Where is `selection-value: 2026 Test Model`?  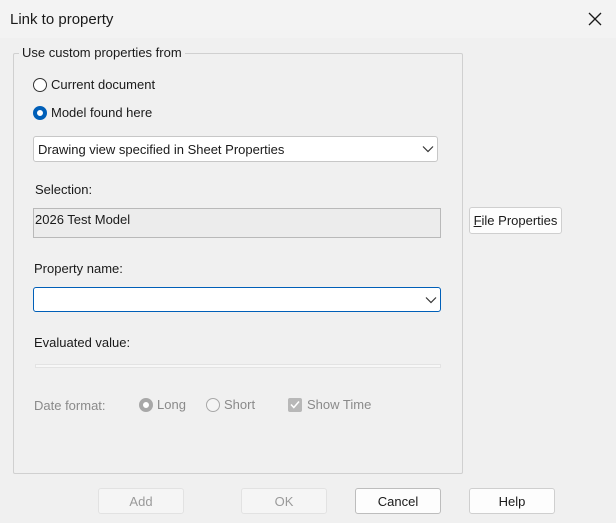
selection-value: 2026 Test Model is located at coordinates (83, 219).